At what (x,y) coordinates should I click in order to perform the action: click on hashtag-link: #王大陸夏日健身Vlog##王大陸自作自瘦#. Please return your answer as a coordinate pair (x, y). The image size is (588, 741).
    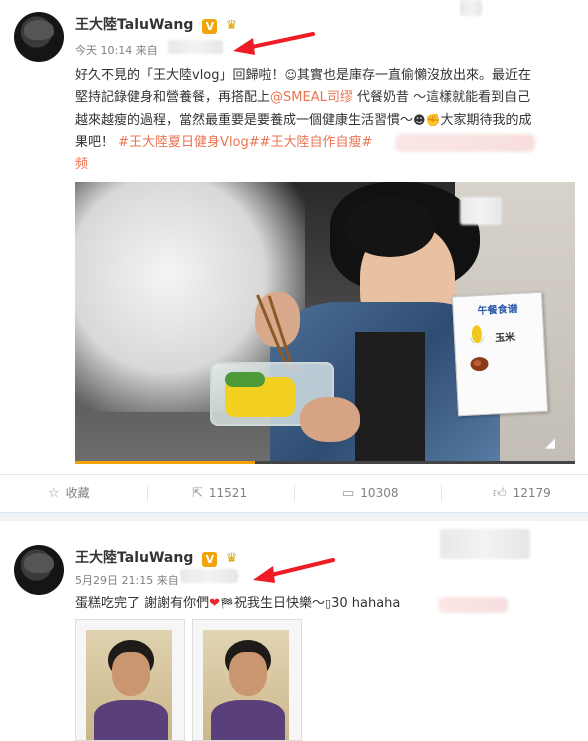
    Looking at the image, I should click on (245, 142).